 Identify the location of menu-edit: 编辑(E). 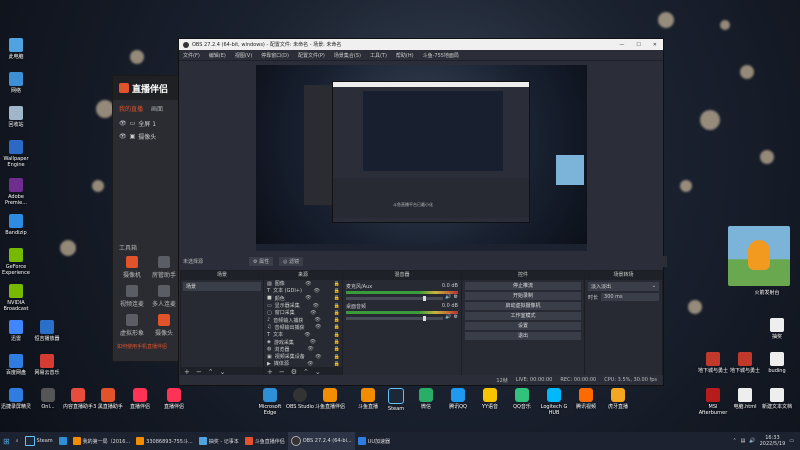
(217, 55).